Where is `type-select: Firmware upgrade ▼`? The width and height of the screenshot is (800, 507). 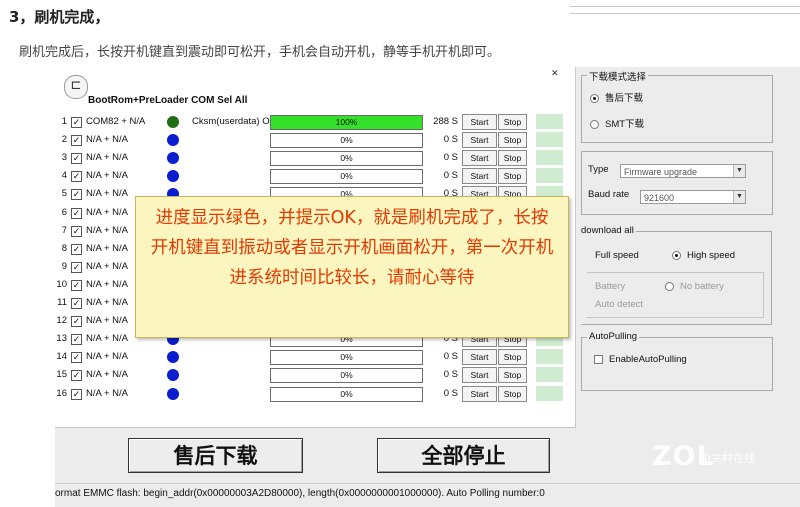
type-select: Firmware upgrade ▼ is located at coordinates (683, 171).